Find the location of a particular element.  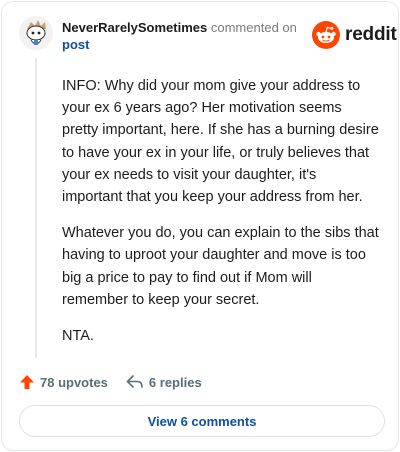

avatar is located at coordinates (36, 33).